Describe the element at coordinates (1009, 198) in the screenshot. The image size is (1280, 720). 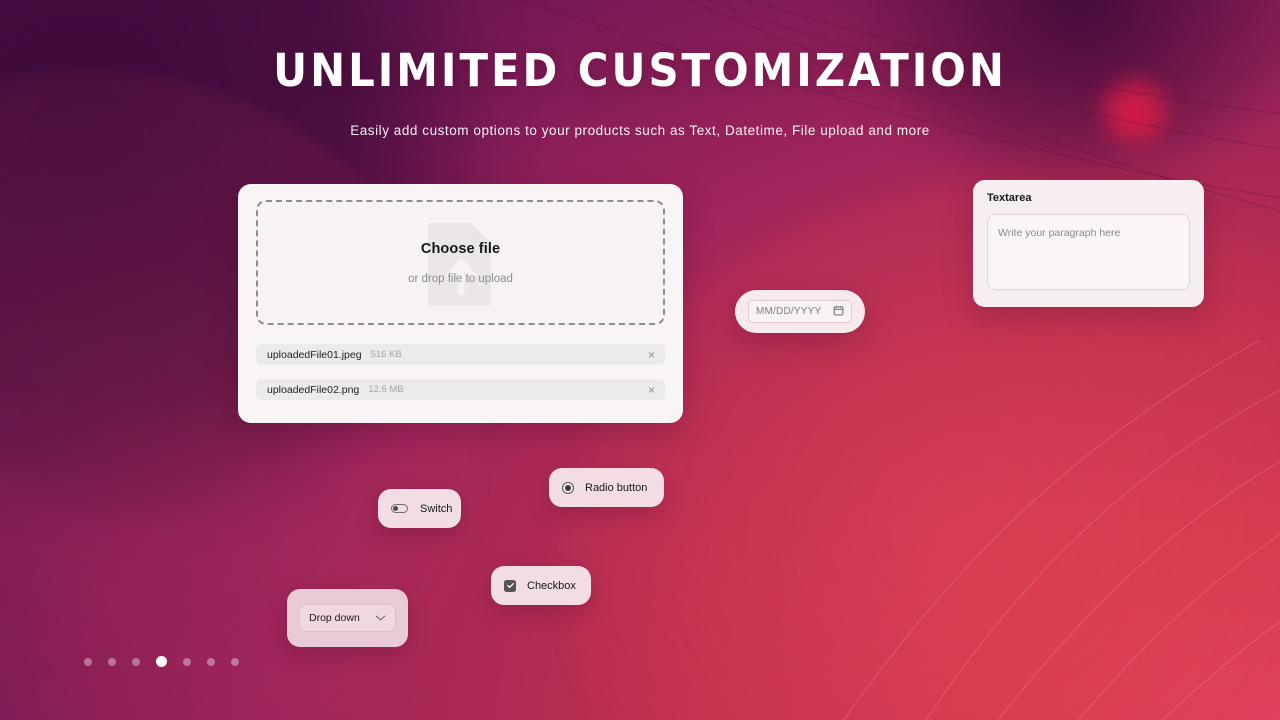
I see `textarea-label: Textarea` at that location.